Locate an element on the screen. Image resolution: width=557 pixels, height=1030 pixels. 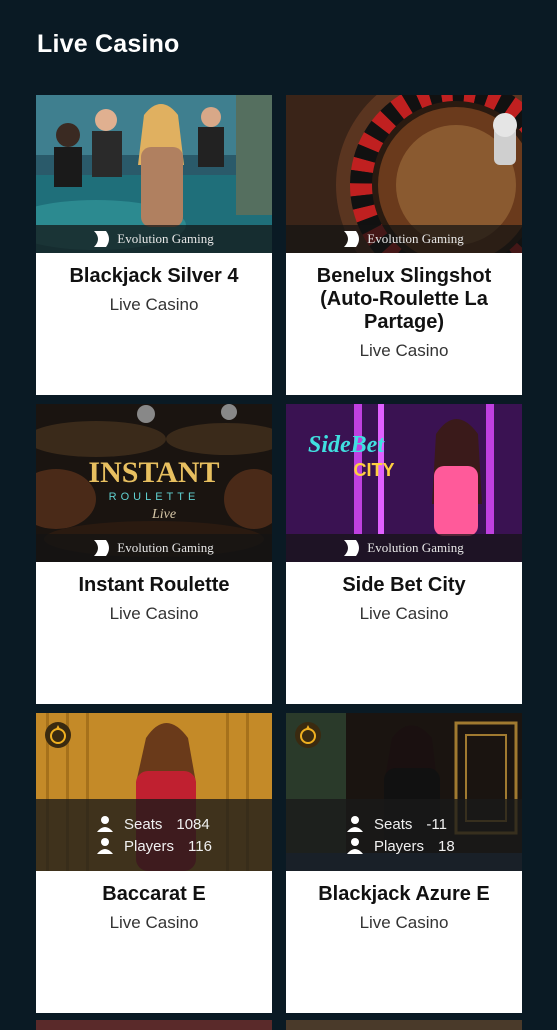
card-body: Instant Roulette Live Casino is located at coordinates (154, 593).